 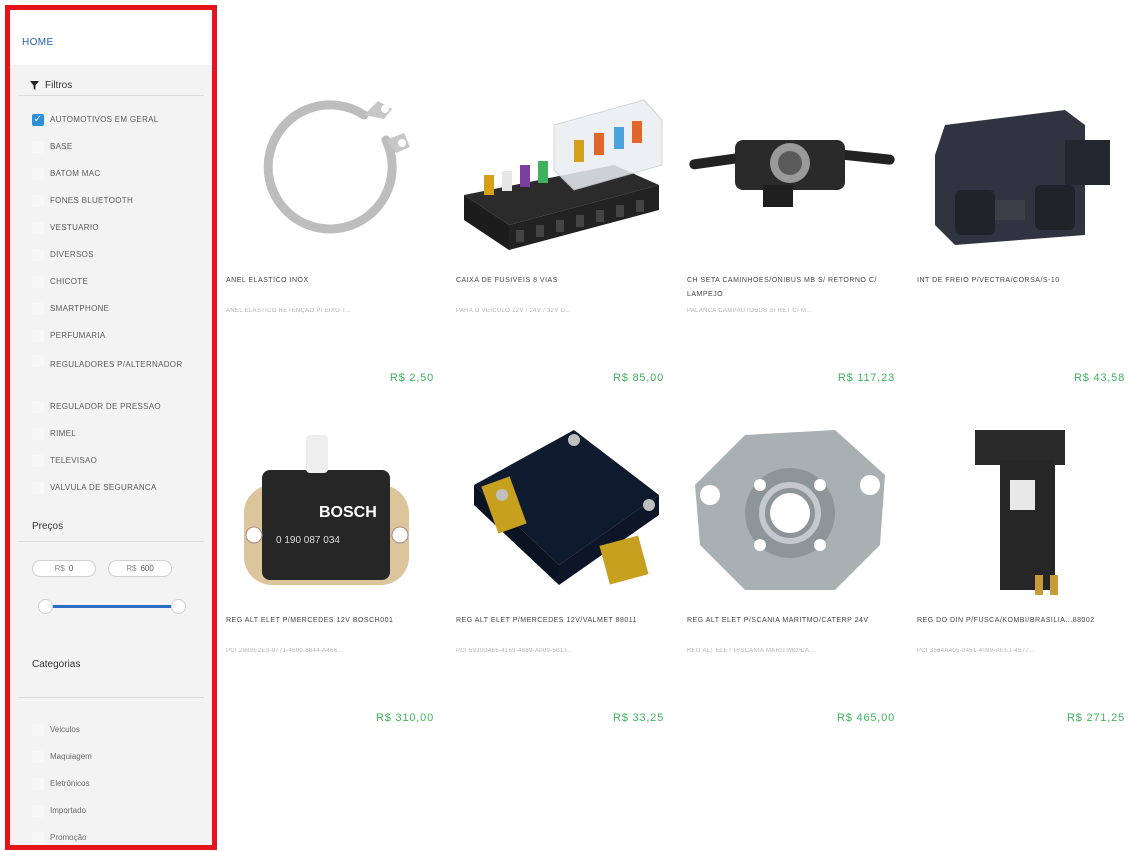 What do you see at coordinates (308, 540) in the screenshot?
I see `svg-text: 0 190 087 034` at bounding box center [308, 540].